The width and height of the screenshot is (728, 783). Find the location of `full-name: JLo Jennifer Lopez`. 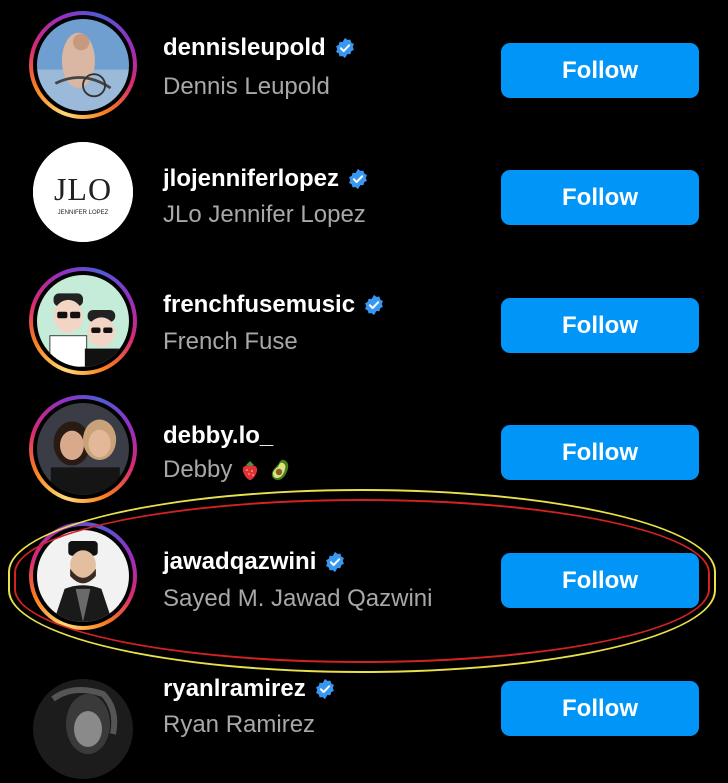

full-name: JLo Jennifer Lopez is located at coordinates (264, 214).